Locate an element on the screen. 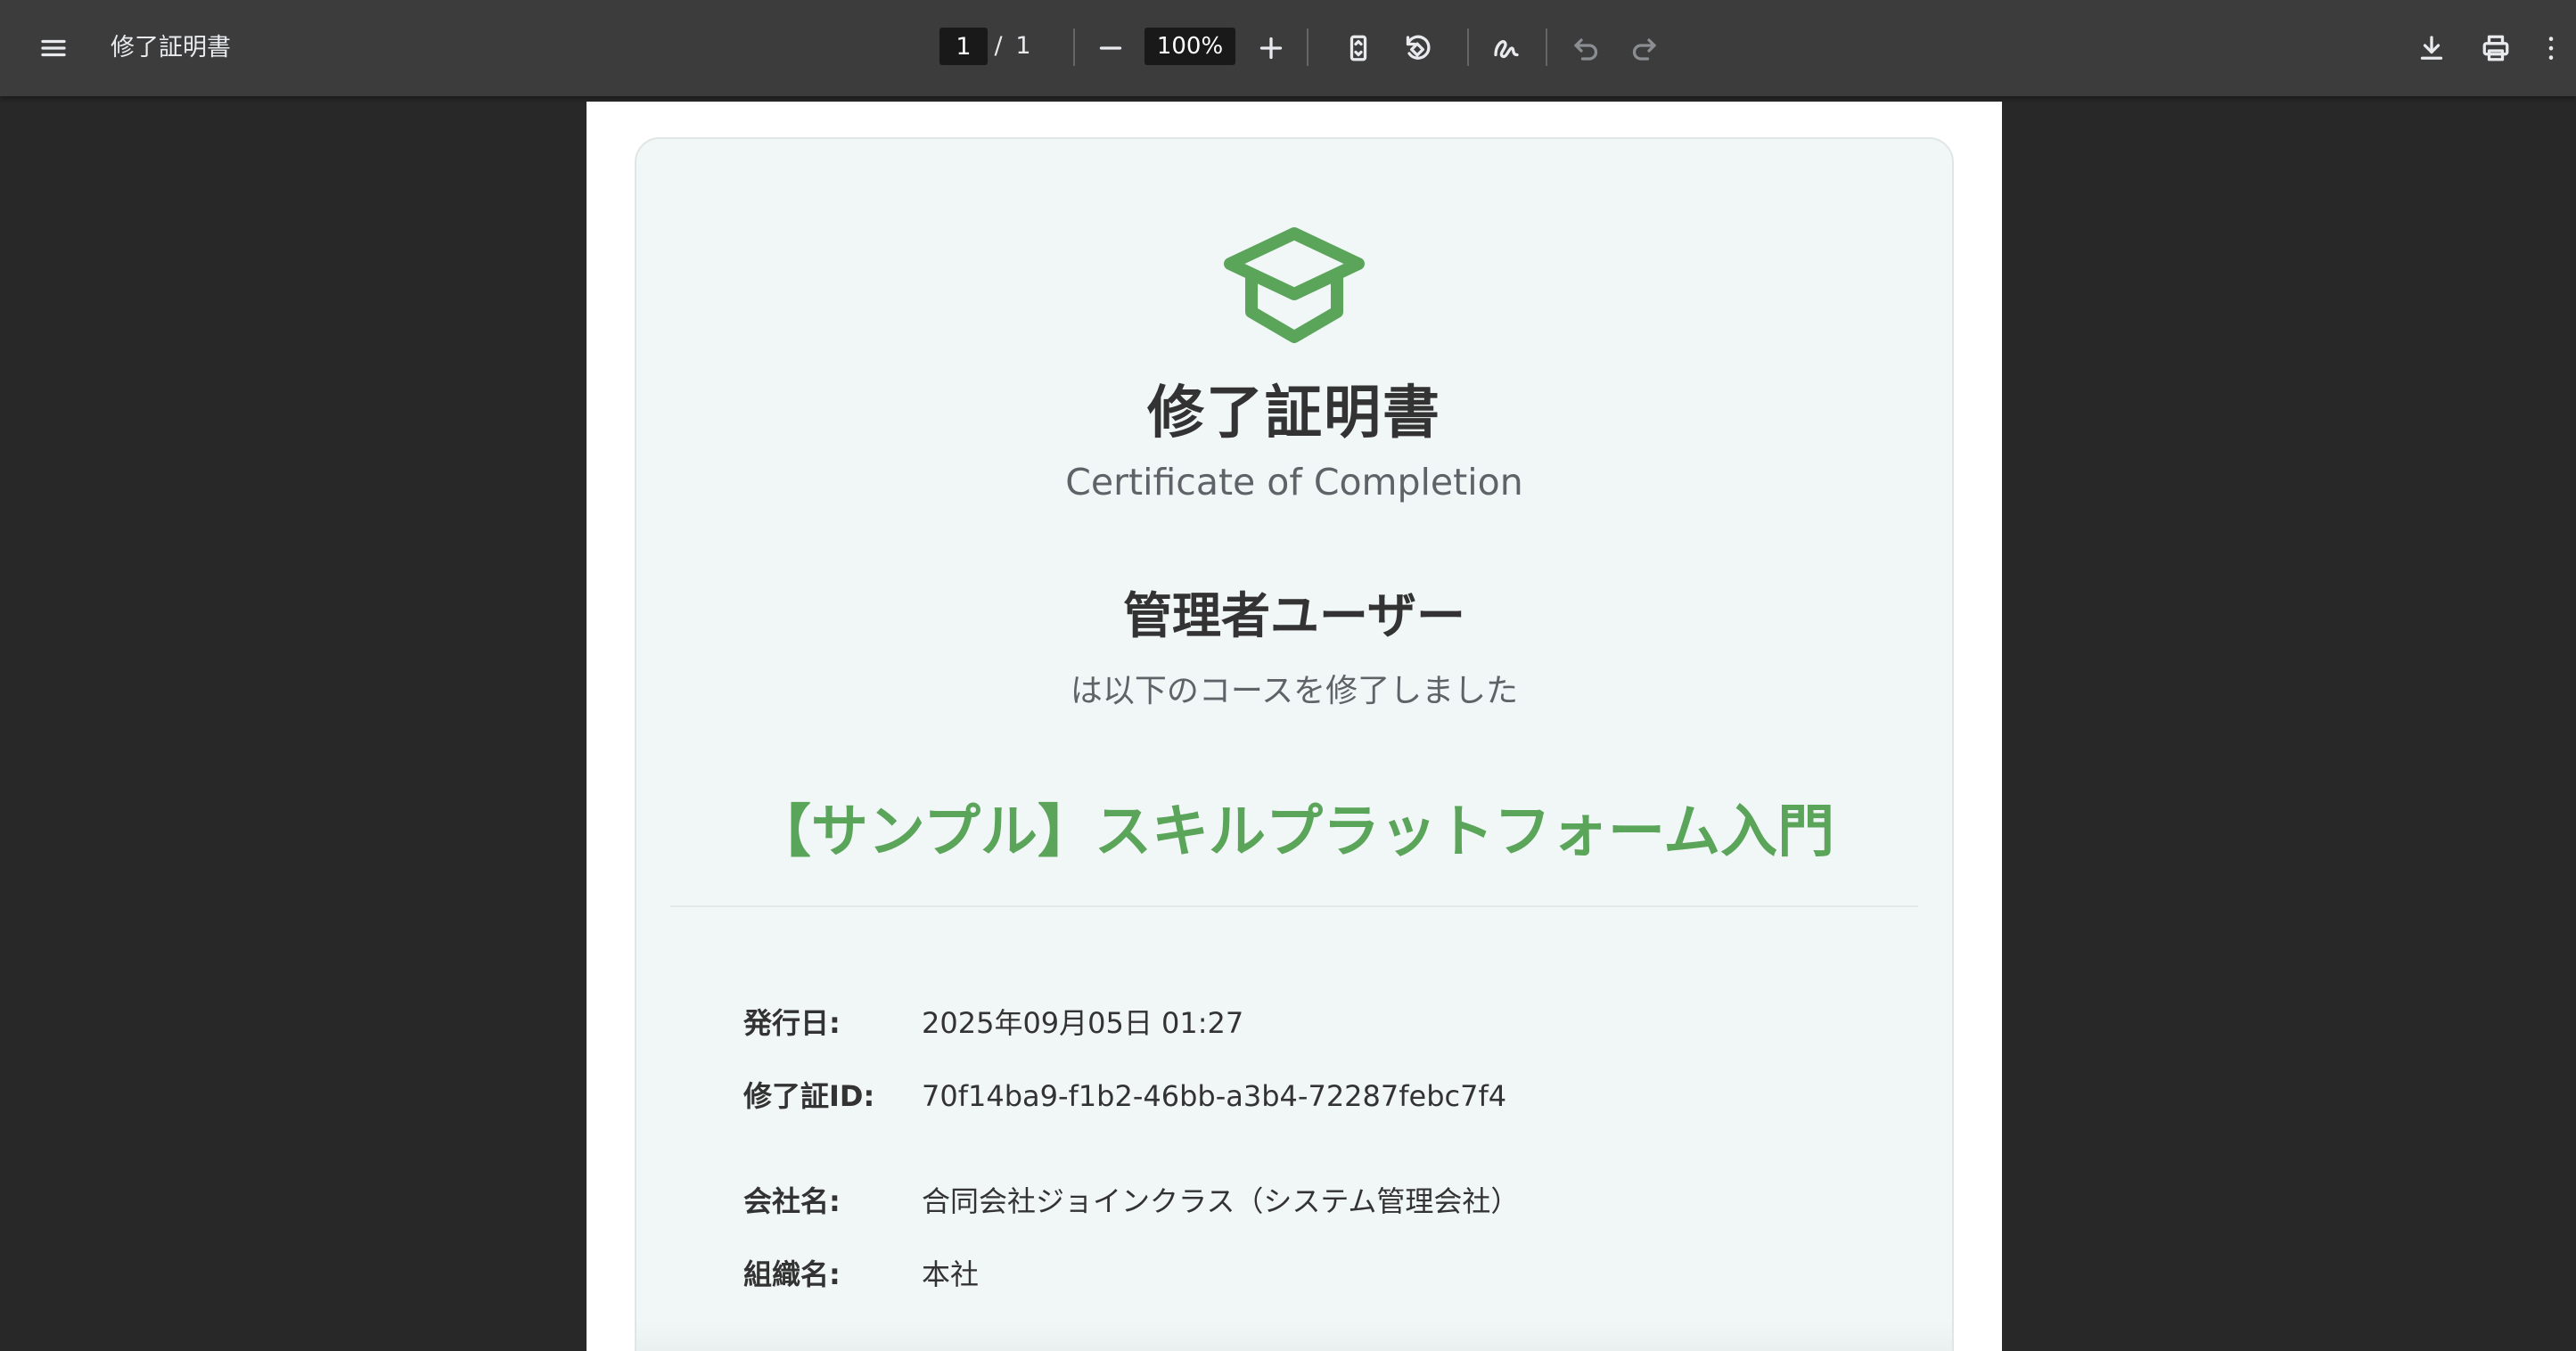 The width and height of the screenshot is (2576, 1351). document-title: 修了証明書 is located at coordinates (171, 48).